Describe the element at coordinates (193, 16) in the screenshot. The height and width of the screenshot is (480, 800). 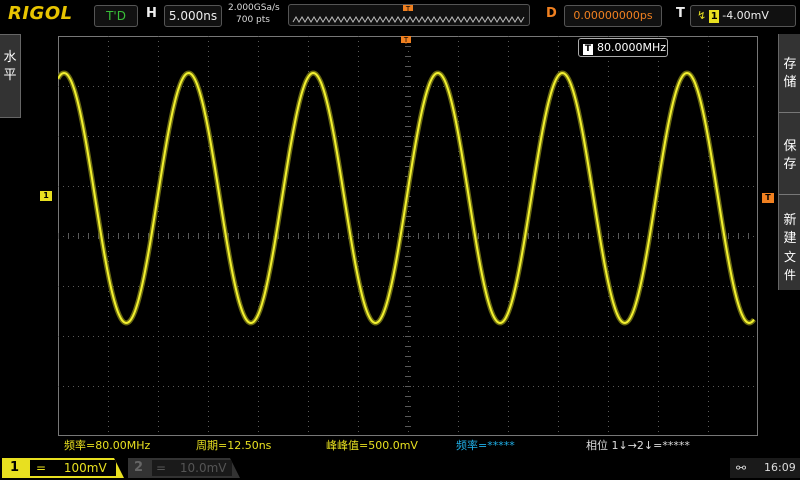
I see `horizontal-scale: 5.000ns` at that location.